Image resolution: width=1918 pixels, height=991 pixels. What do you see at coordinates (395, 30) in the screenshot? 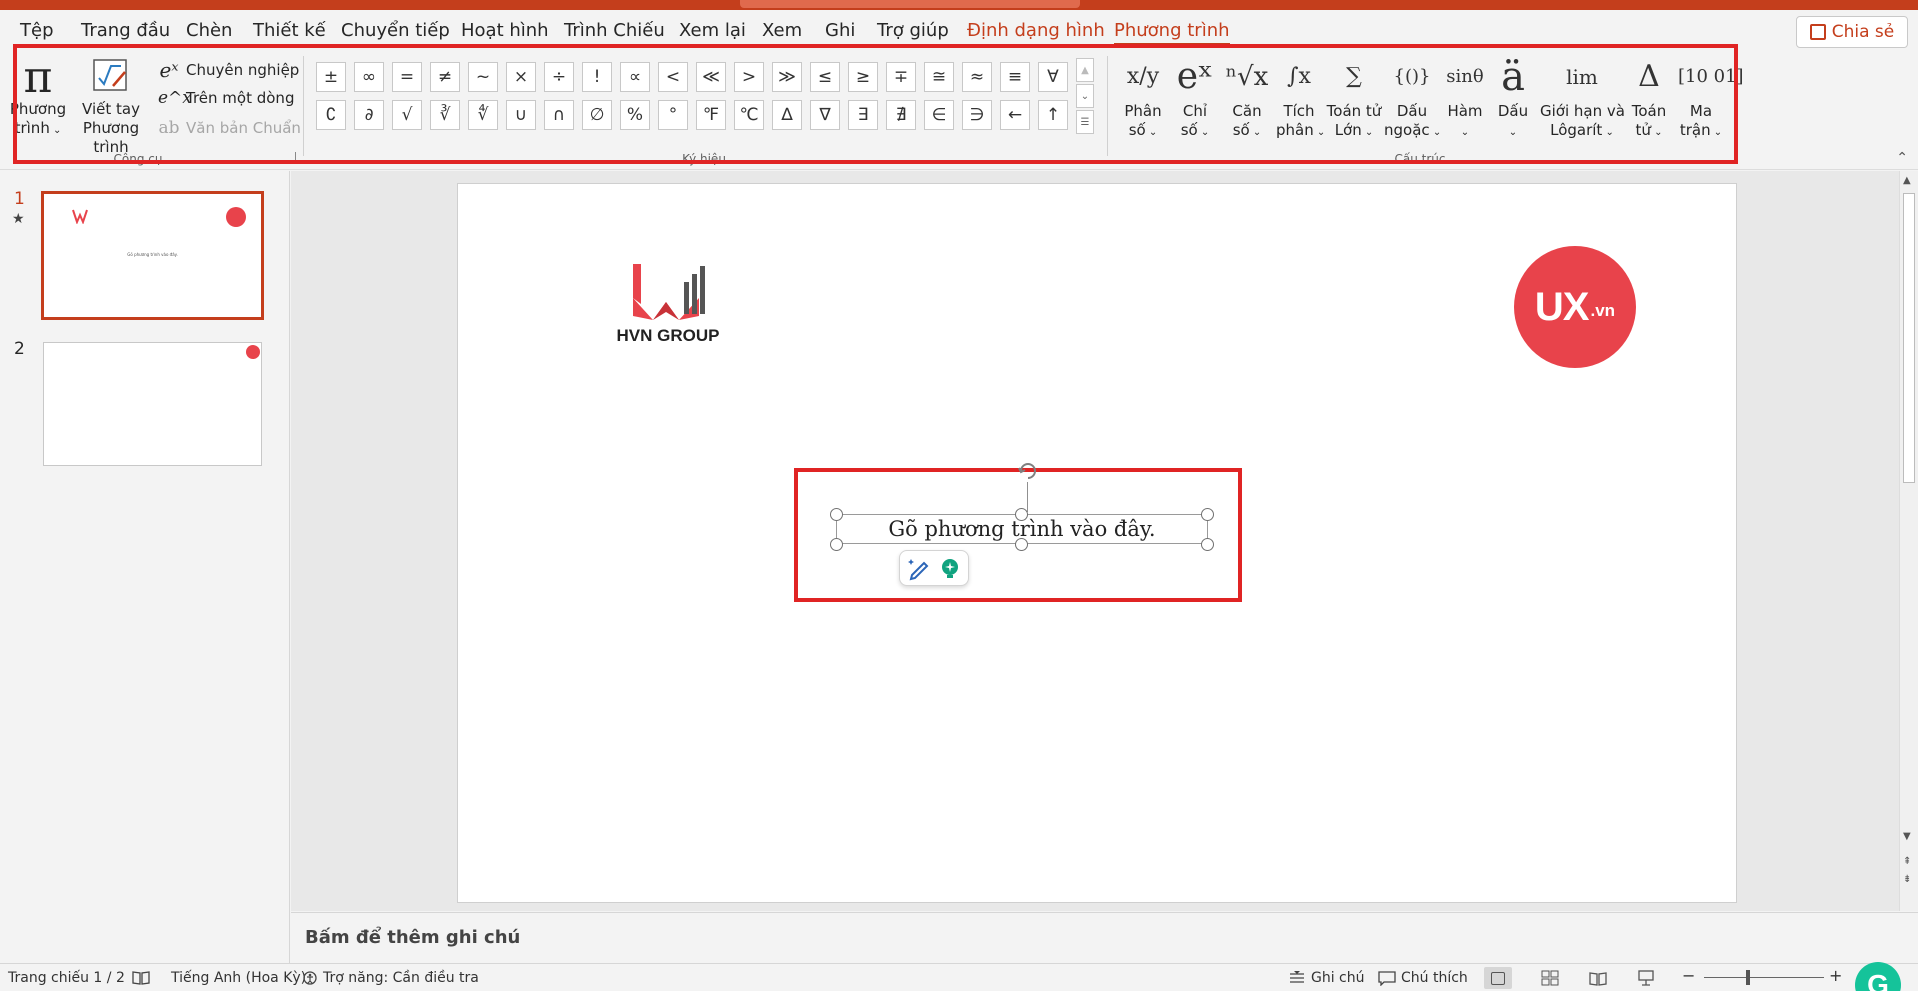
I see `tab-transitions: Chuyển tiếp` at bounding box center [395, 30].